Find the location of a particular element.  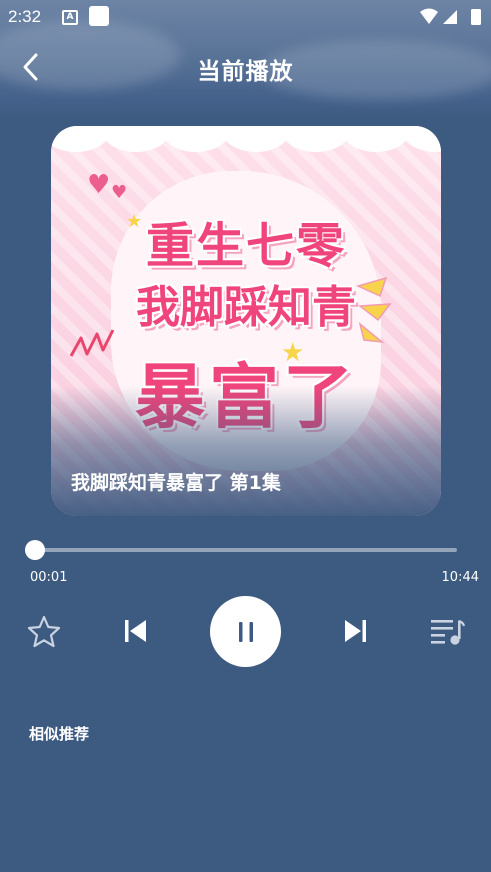

track-title: 我脚踩知青暴富了 第1集 is located at coordinates (176, 483).